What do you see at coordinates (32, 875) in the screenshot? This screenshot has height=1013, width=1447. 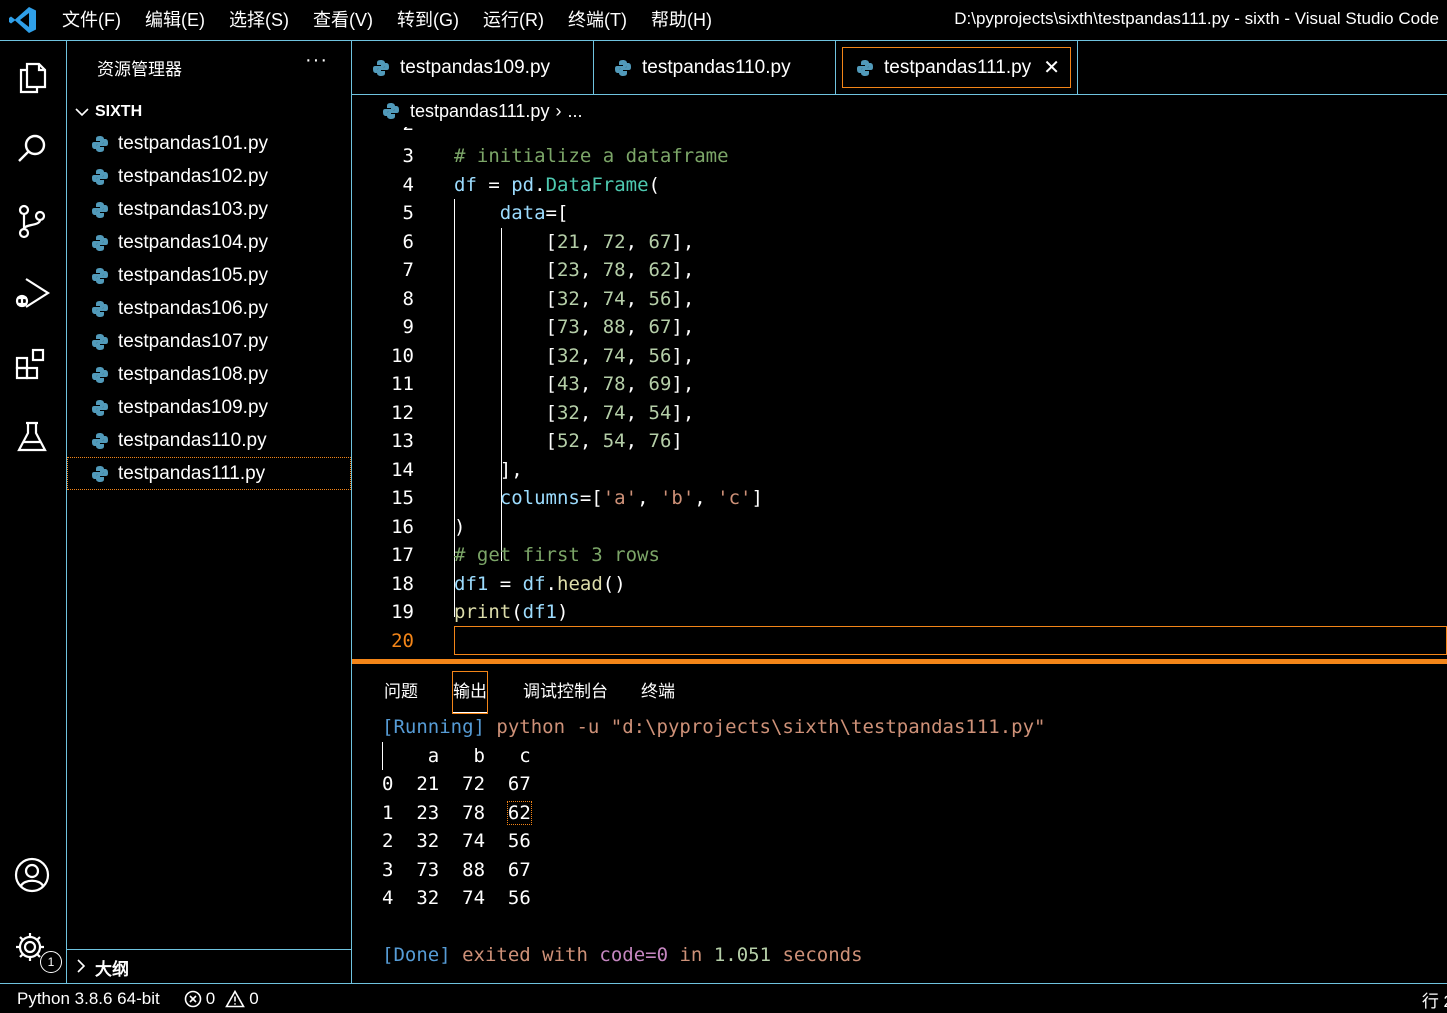 I see `account-icon` at bounding box center [32, 875].